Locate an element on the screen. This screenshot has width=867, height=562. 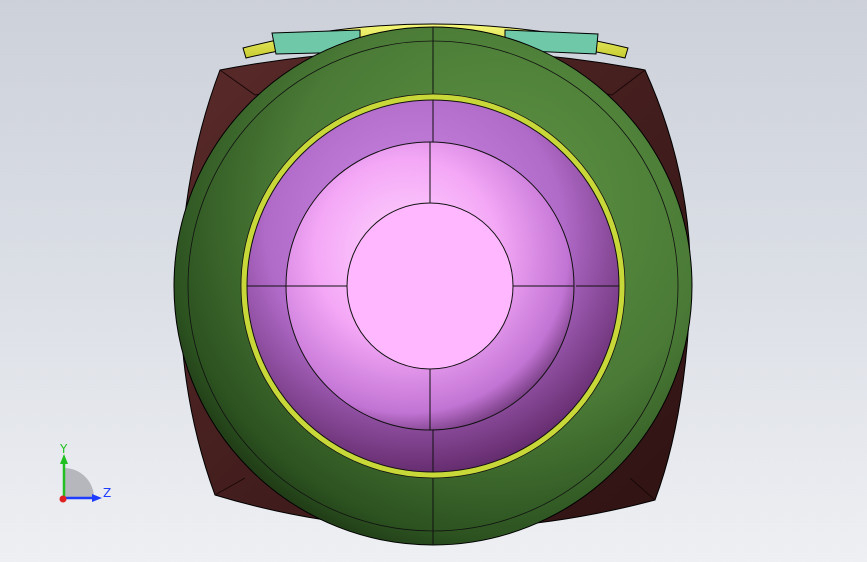
view-triad: Y Z is located at coordinates (82, 475).